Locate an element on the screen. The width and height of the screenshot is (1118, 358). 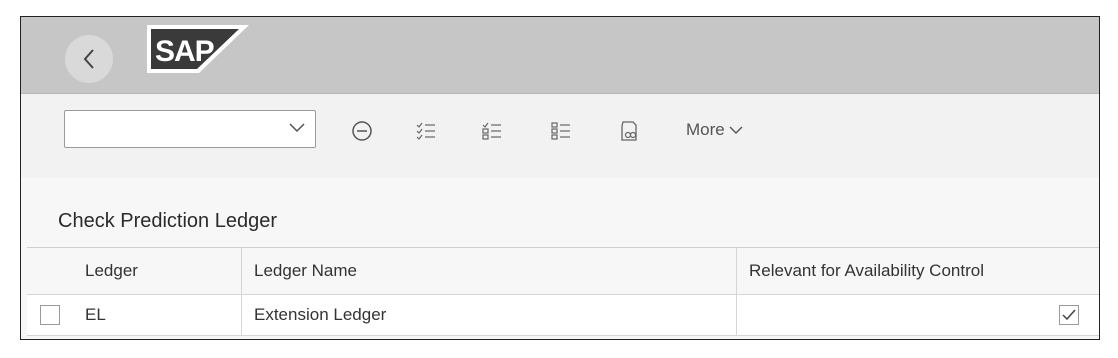
collapse-icon is located at coordinates (362, 131).